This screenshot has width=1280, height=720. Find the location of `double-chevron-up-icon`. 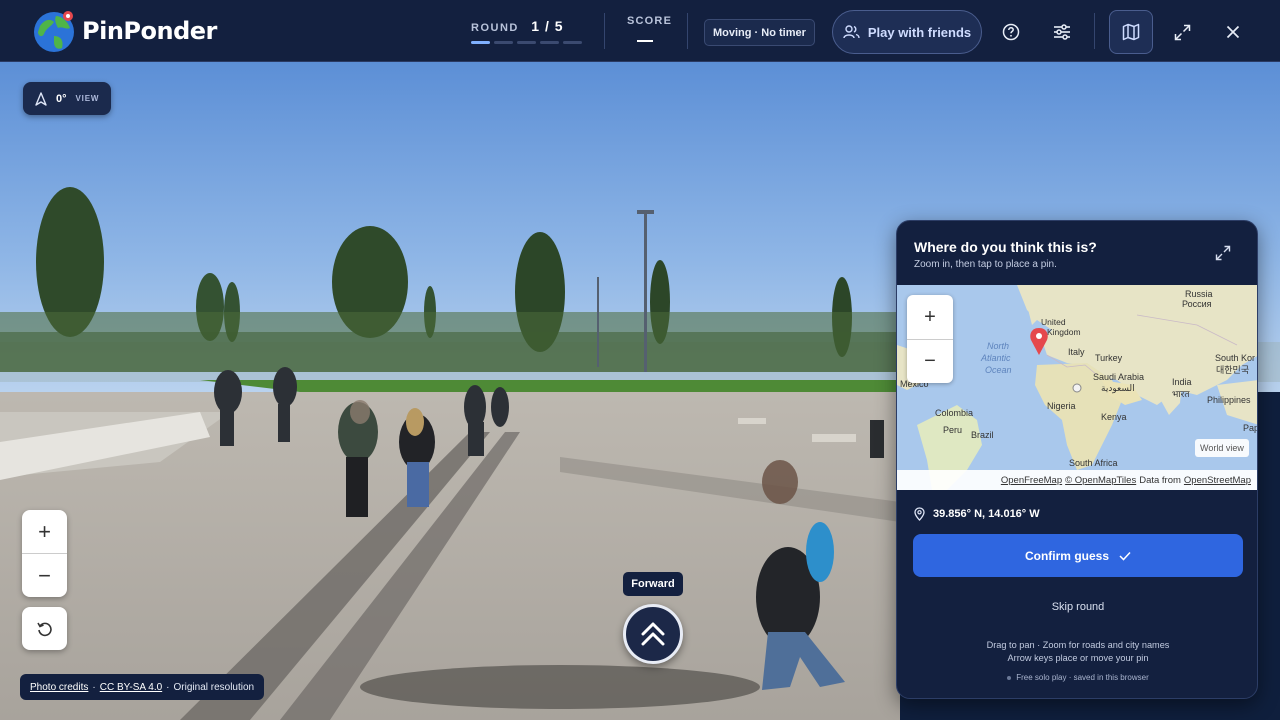

double-chevron-up-icon is located at coordinates (653, 634).